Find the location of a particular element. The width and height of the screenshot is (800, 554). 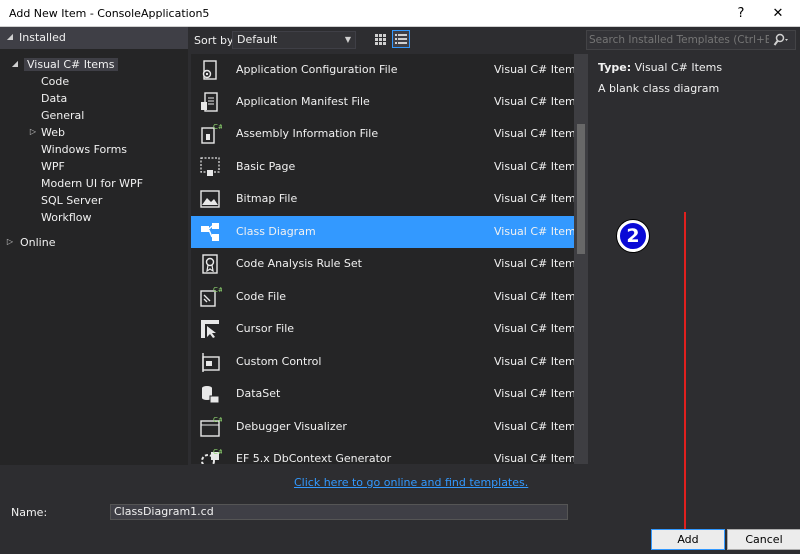

list-item: Code Analysis Rule Set Visual C# Items is located at coordinates (382, 264).